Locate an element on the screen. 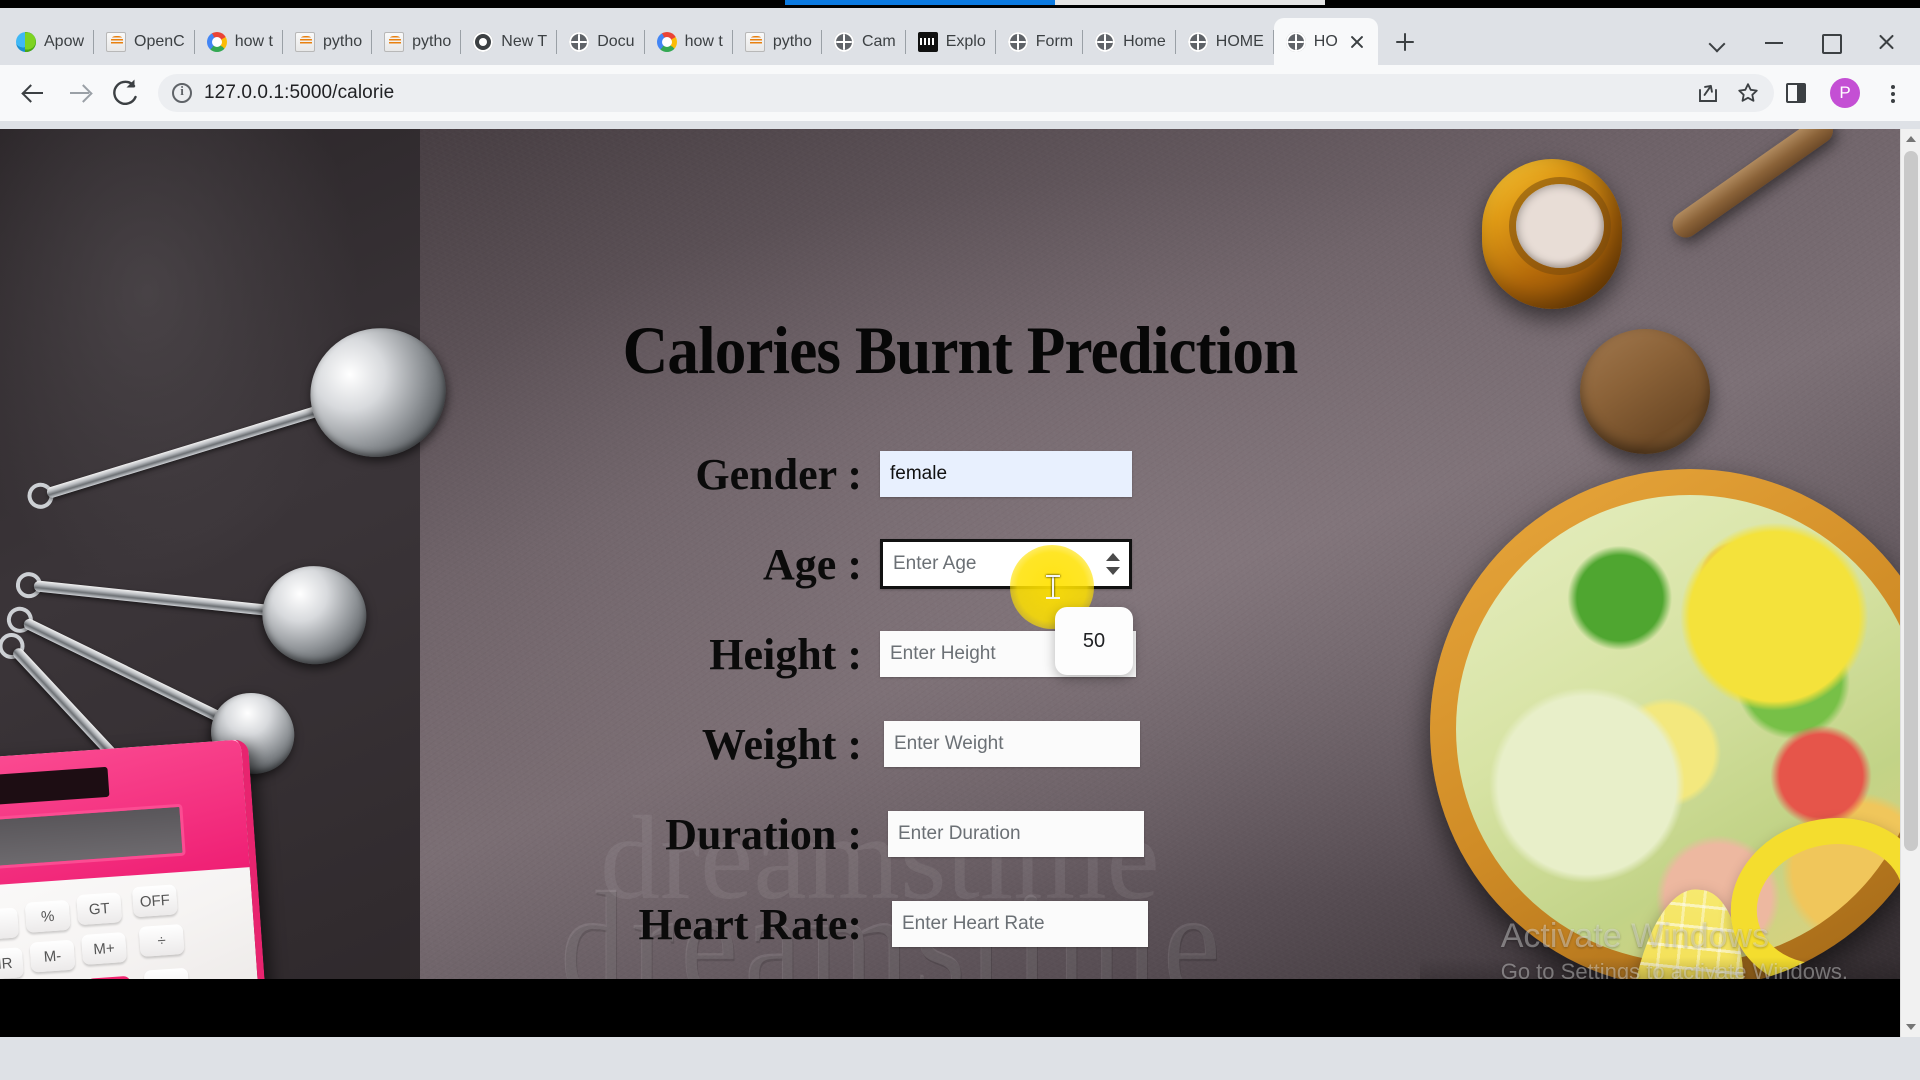 The width and height of the screenshot is (1920, 1080). autocomplete-suggestion: 50 is located at coordinates (1094, 641).